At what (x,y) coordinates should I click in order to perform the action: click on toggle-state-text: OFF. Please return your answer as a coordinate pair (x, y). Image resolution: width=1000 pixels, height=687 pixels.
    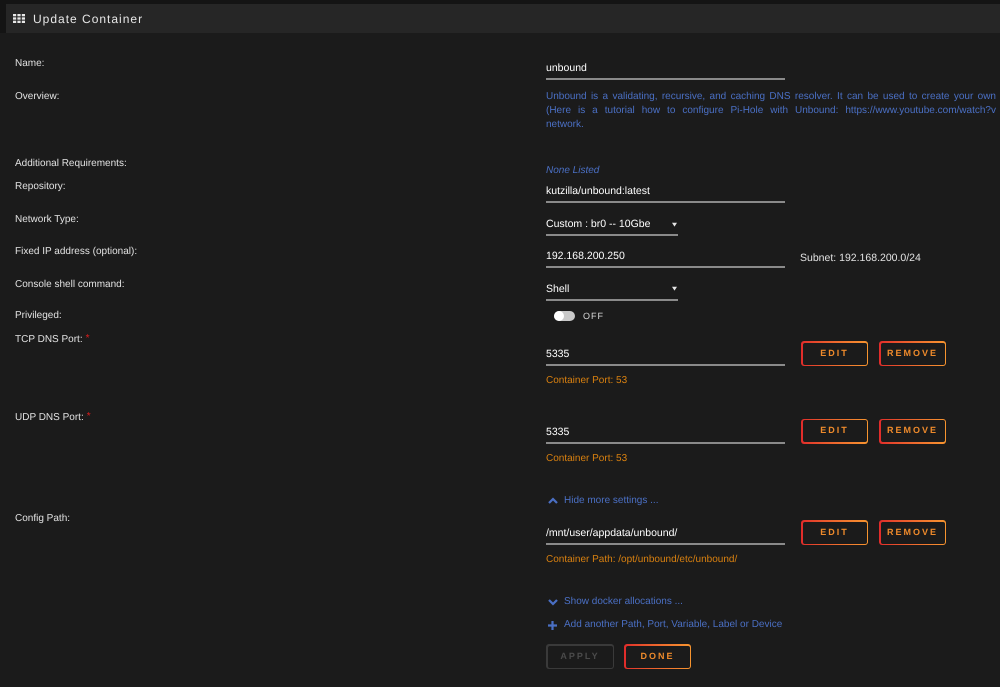
    Looking at the image, I should click on (593, 316).